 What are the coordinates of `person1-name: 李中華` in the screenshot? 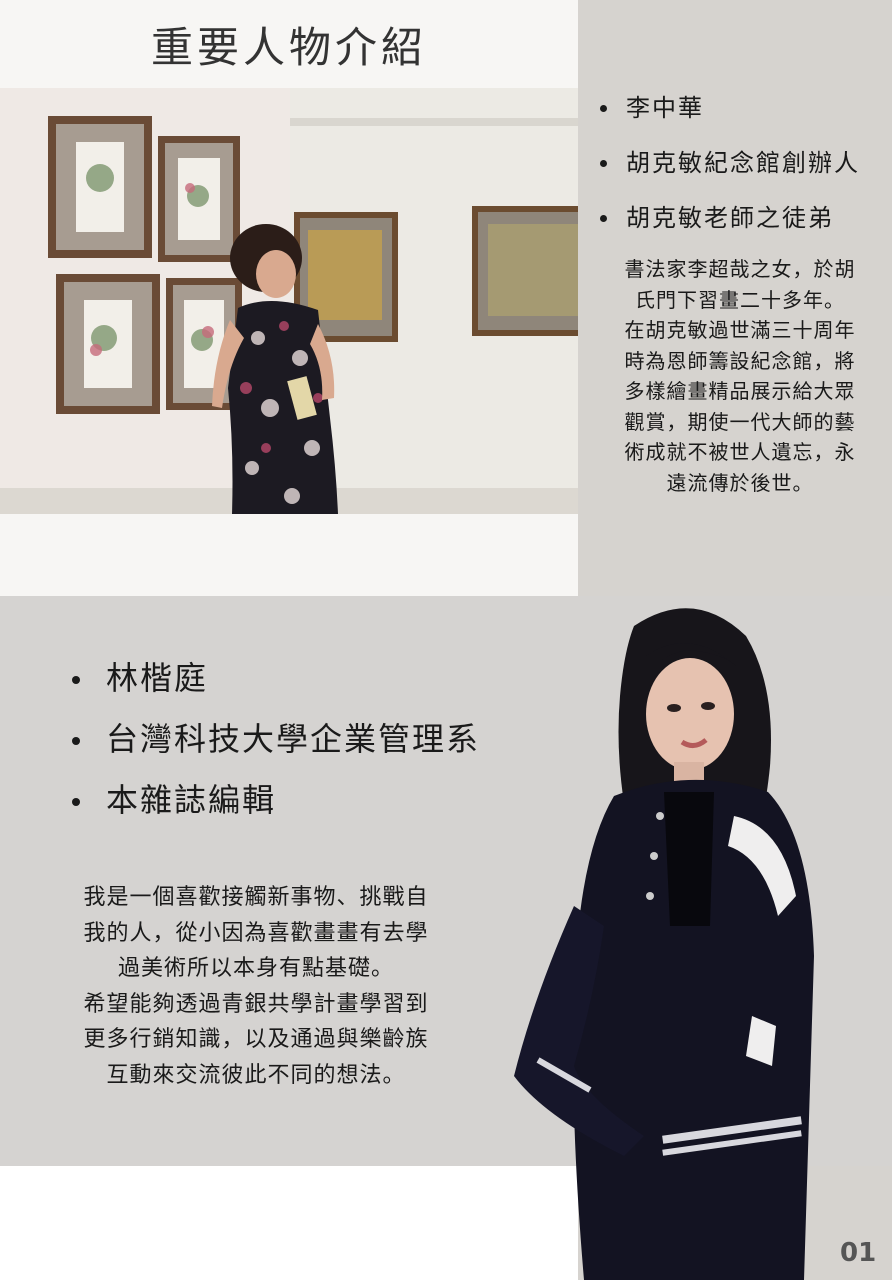 It's located at (745, 113).